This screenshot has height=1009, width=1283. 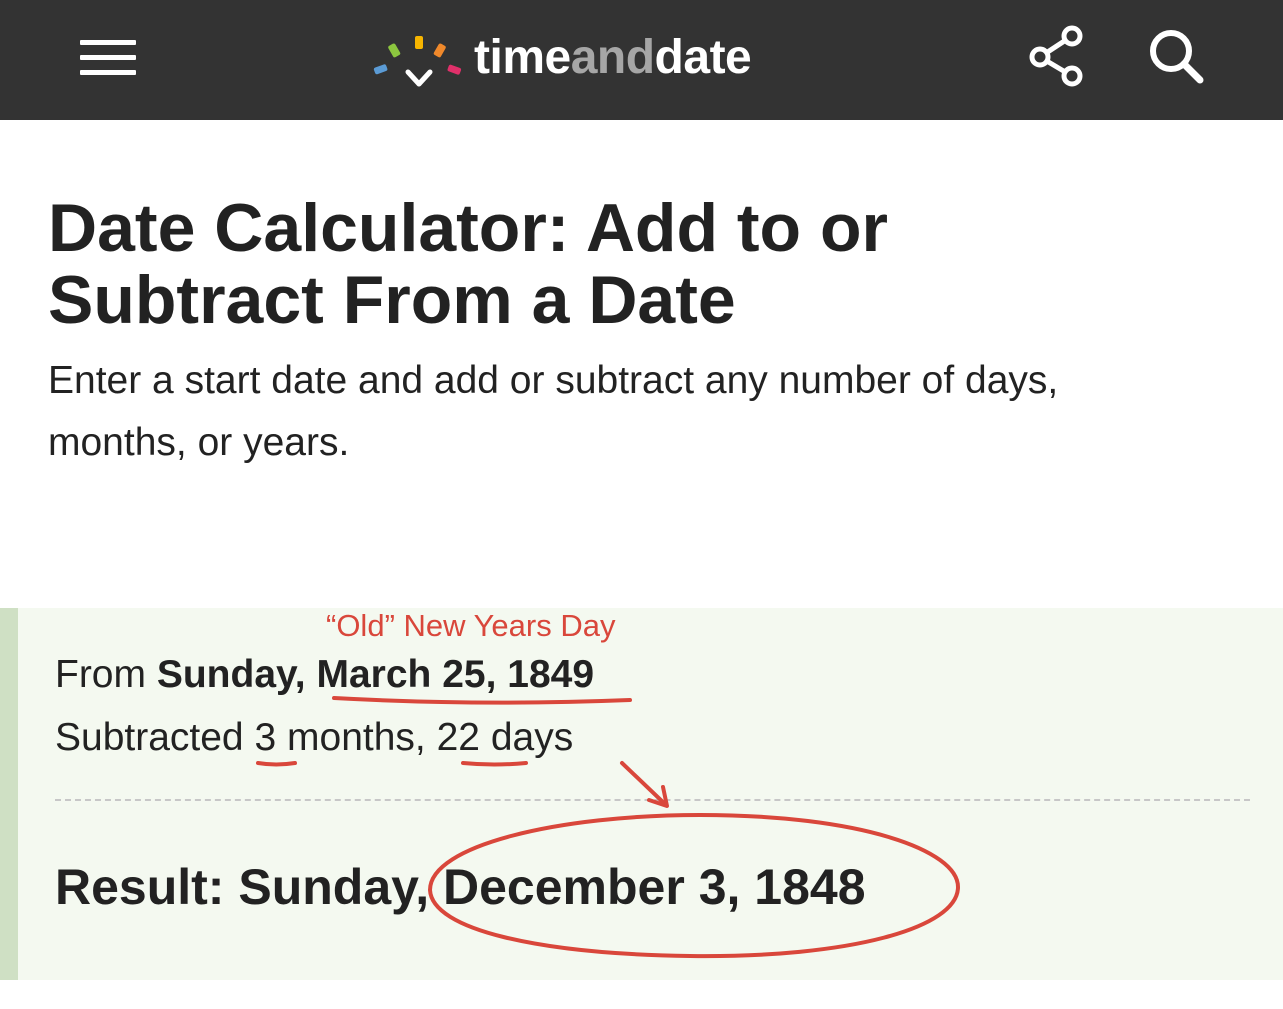 What do you see at coordinates (231, 674) in the screenshot?
I see `from-weekday: Sunday,` at bounding box center [231, 674].